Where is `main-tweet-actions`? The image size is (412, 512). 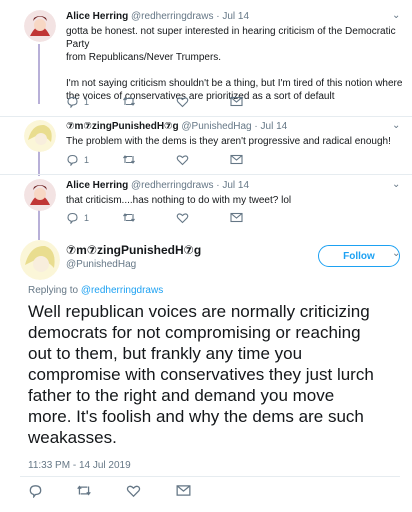 main-tweet-actions is located at coordinates (153, 491).